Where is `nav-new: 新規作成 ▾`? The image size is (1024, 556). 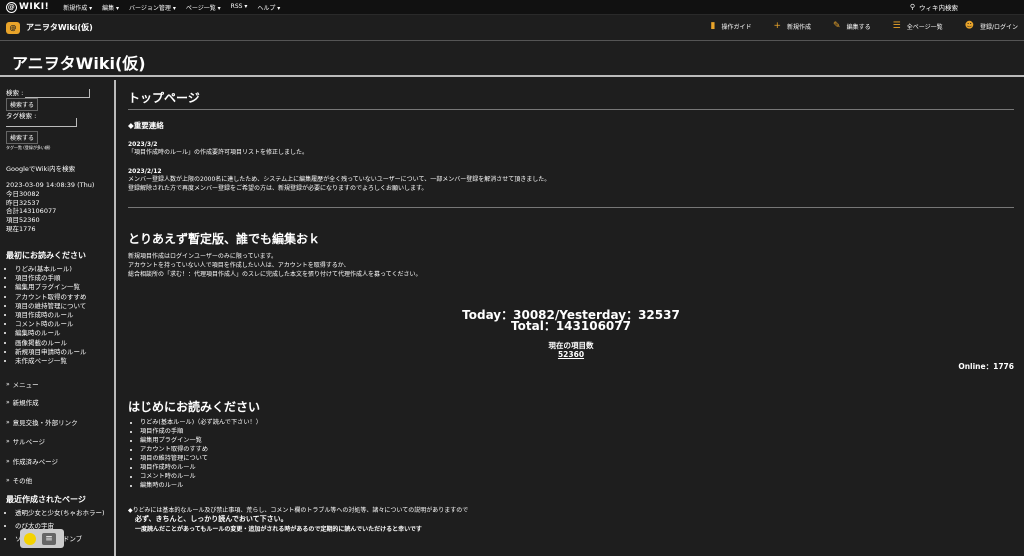
nav-new: 新規作成 ▾ is located at coordinates (77, 7).